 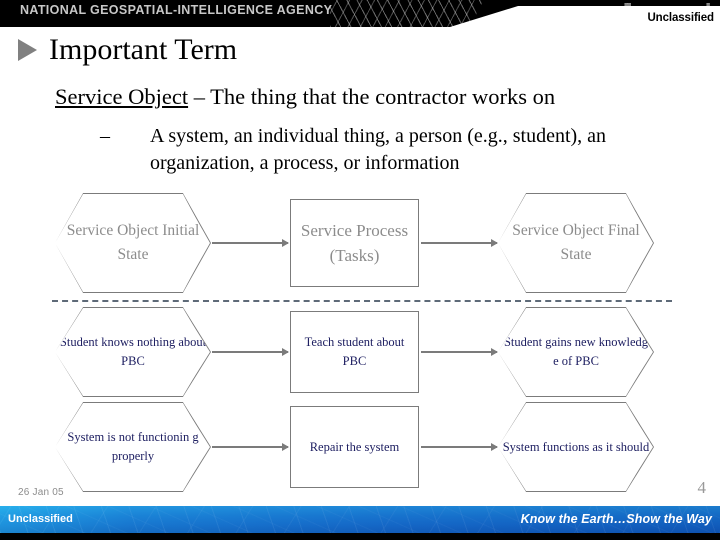 I want to click on node-label: Repair the system, so click(x=354, y=446).